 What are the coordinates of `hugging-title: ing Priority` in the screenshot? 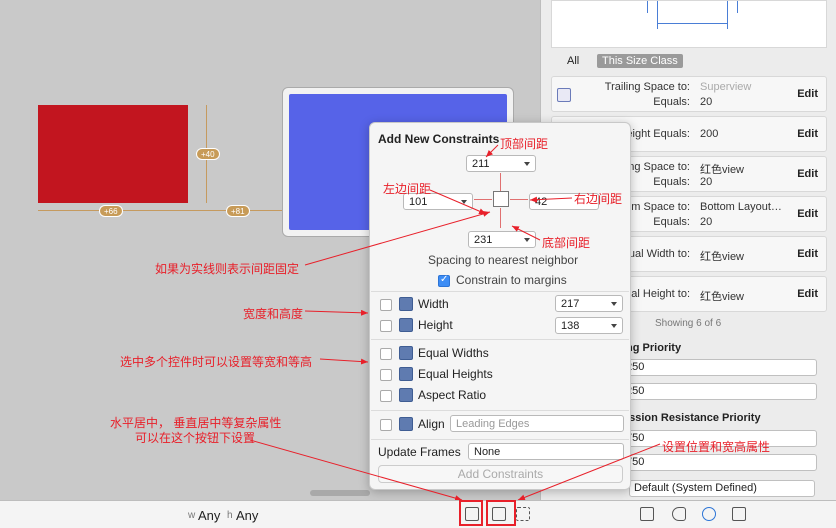 It's located at (652, 348).